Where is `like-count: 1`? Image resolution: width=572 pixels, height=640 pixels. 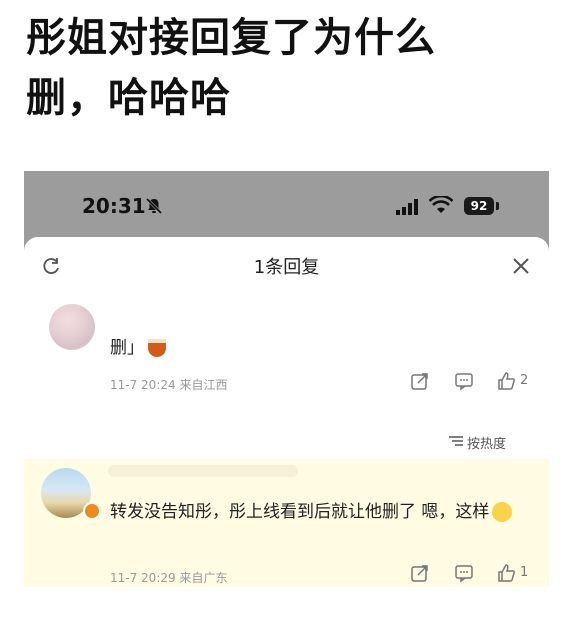 like-count: 1 is located at coordinates (524, 572).